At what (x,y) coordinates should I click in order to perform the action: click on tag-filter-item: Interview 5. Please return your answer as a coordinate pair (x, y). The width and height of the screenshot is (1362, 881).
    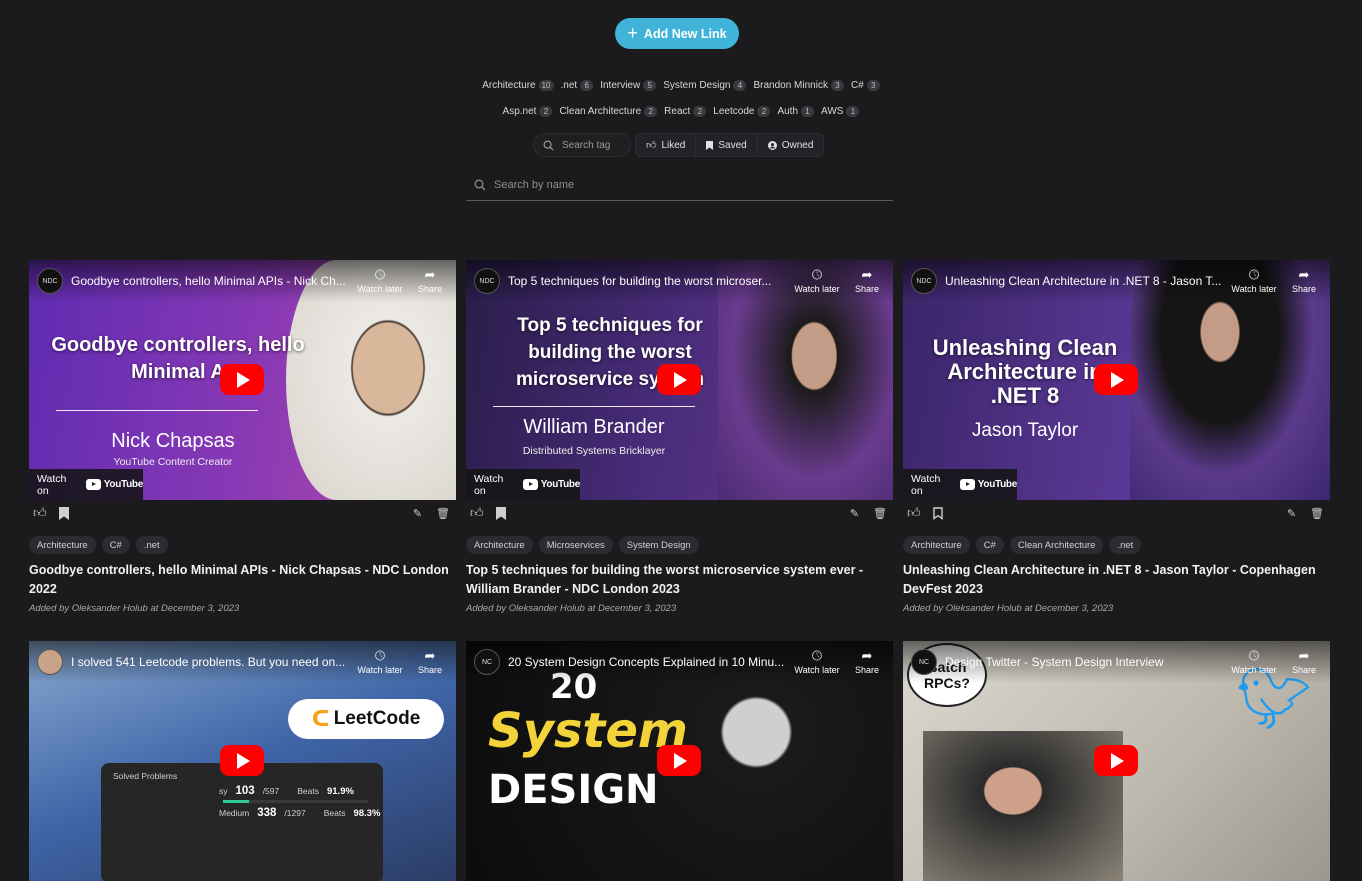
    Looking at the image, I should click on (628, 85).